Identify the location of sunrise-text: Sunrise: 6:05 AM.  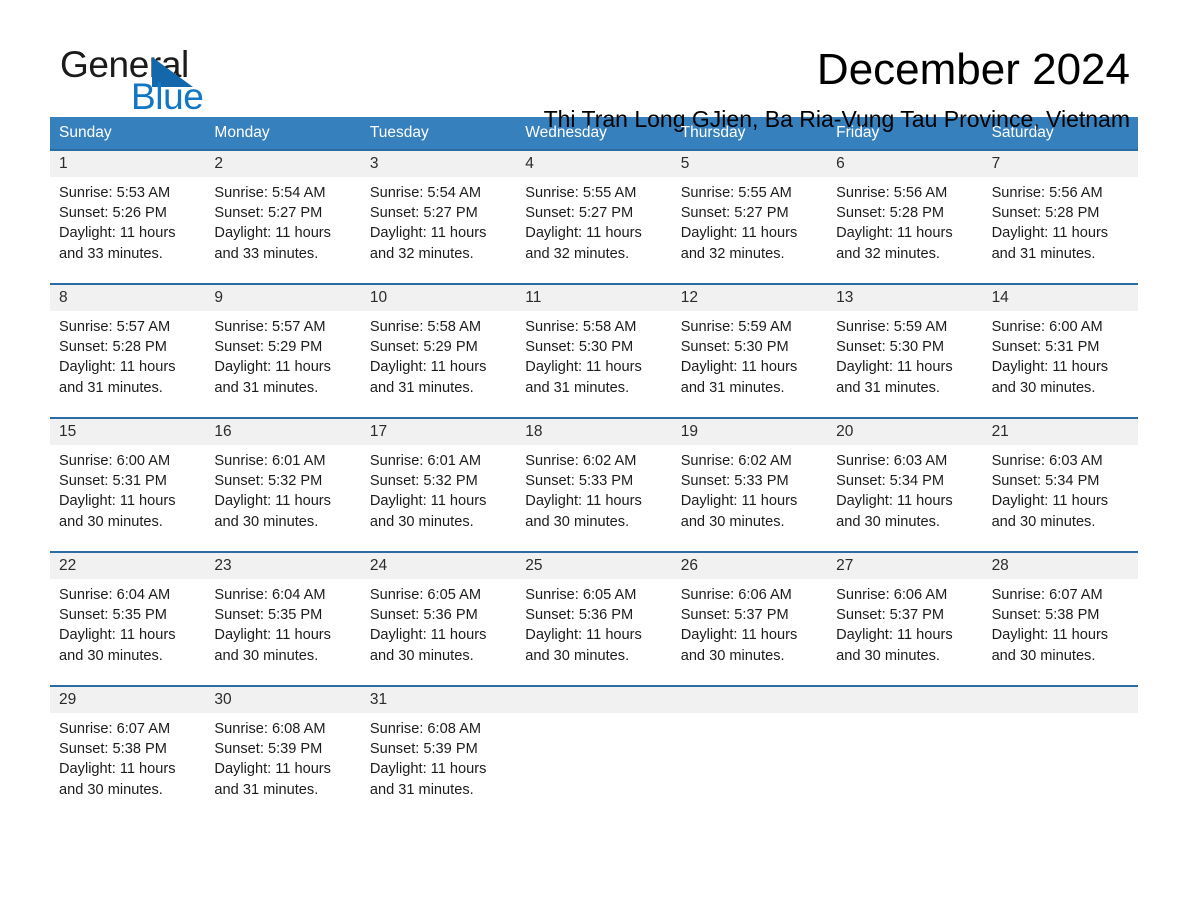
(581, 595).